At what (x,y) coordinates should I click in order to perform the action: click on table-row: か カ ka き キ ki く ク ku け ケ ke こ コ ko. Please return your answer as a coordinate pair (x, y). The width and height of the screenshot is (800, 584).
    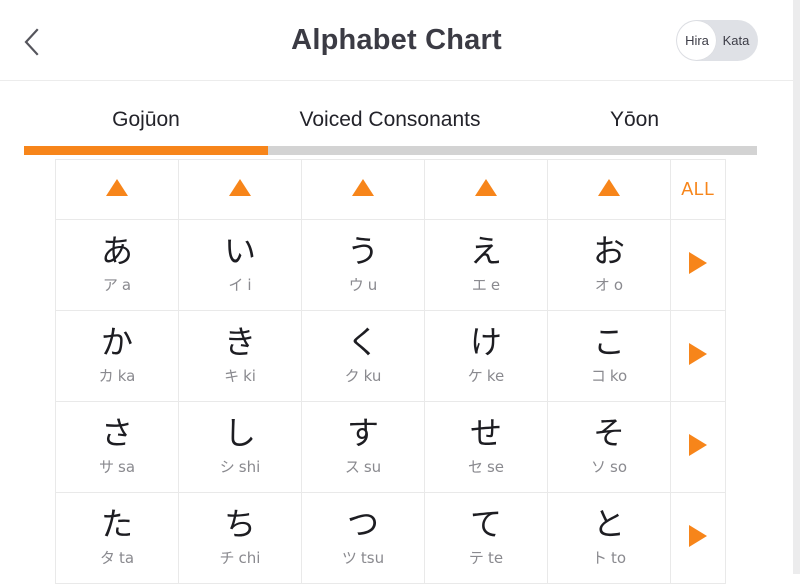
    Looking at the image, I should click on (390, 356).